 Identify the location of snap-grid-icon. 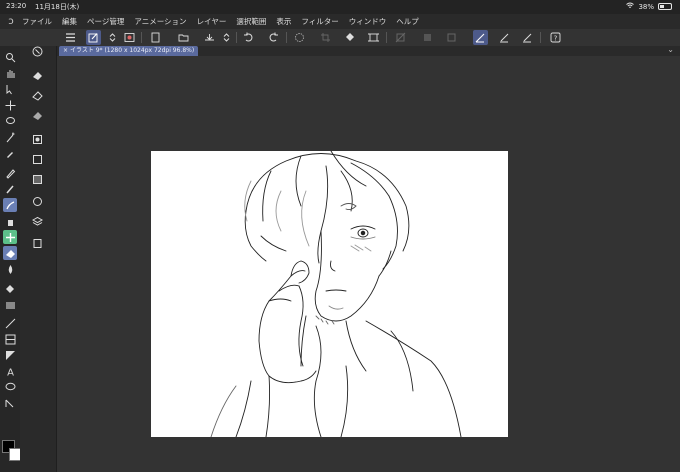
(527, 37).